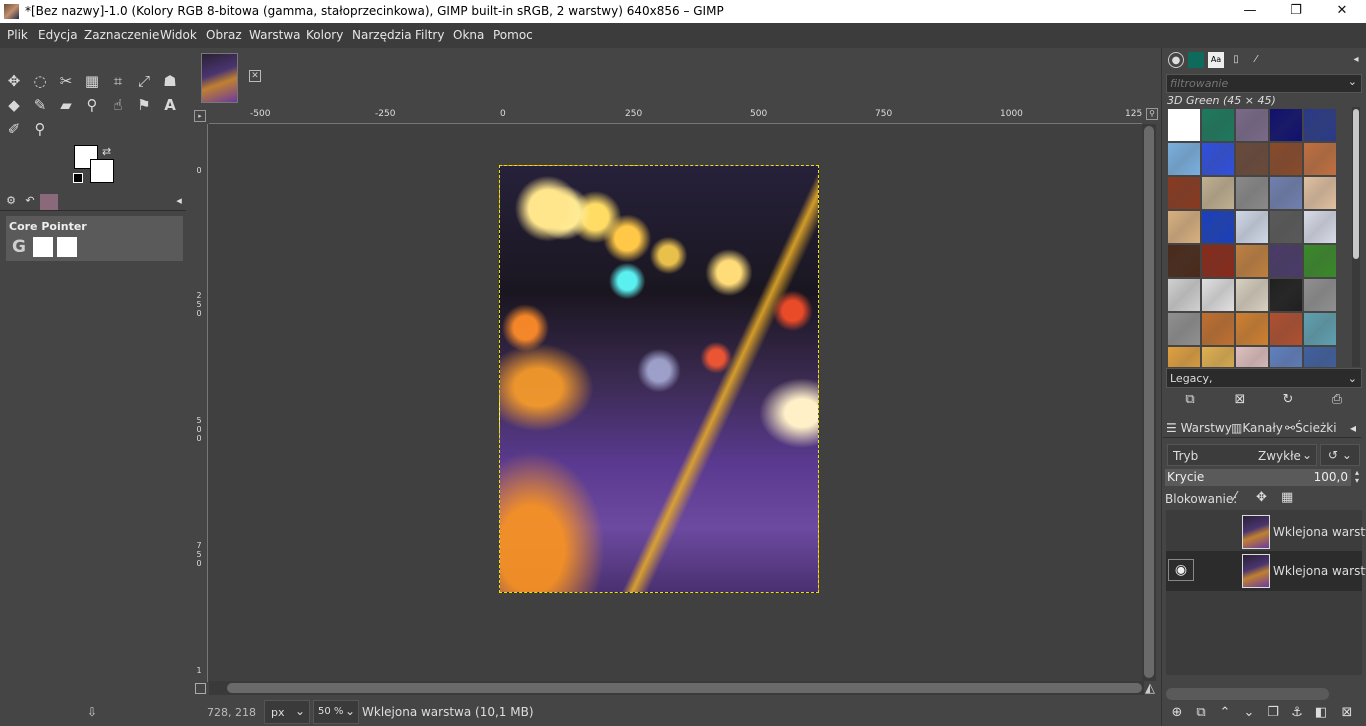 The image size is (1366, 726). Describe the element at coordinates (92, 105) in the screenshot. I see `clone-tool-icon: ⚲` at that location.